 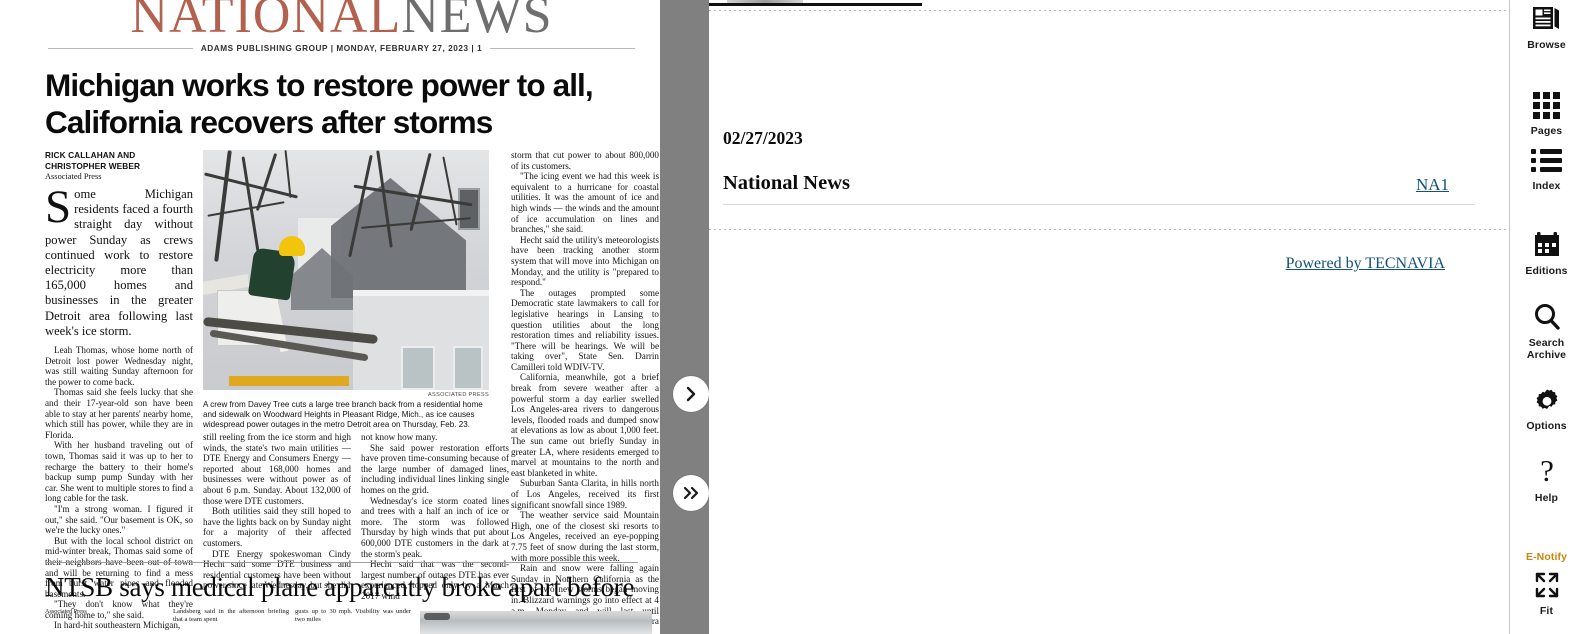 I want to click on photo-truck-boom, so click(x=289, y=381).